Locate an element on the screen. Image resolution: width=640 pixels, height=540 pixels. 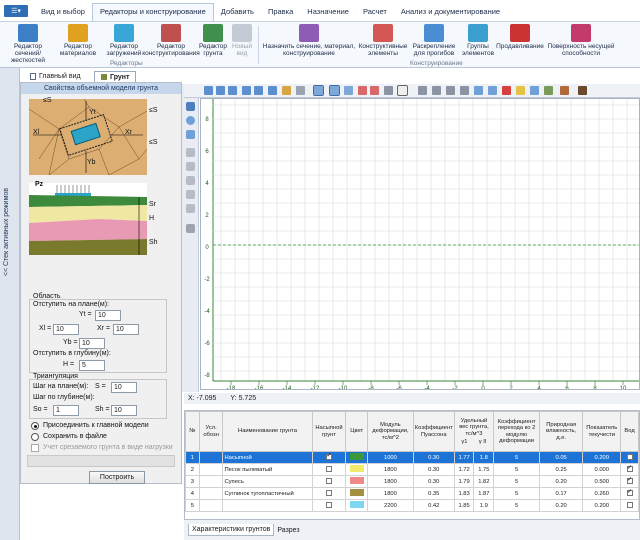
cell-gamma2: 1.75 is located at coordinates (484, 469).